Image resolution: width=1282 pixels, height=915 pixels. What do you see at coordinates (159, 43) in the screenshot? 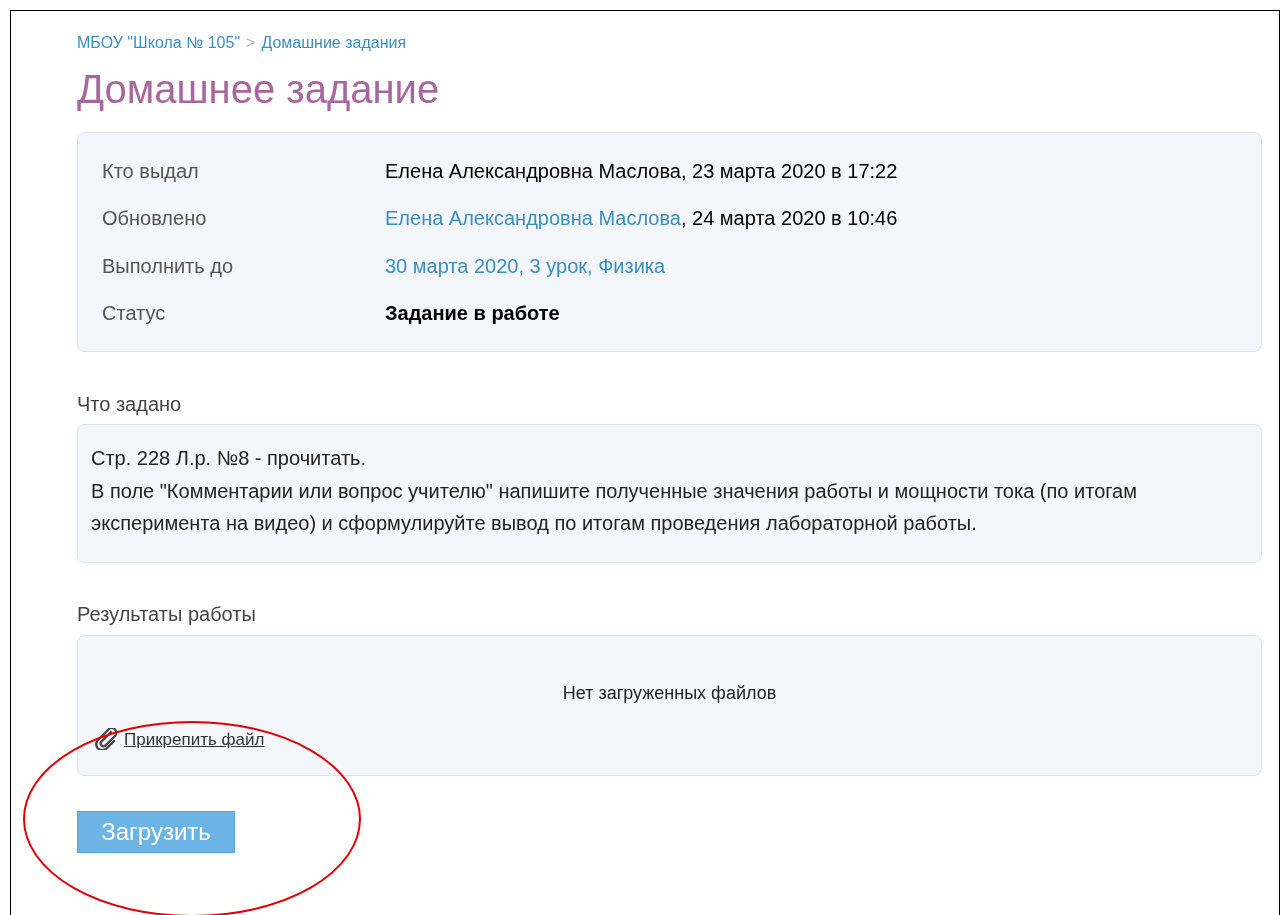
I see `breadcrumb-link: МБОУ "Школа № 105"` at bounding box center [159, 43].